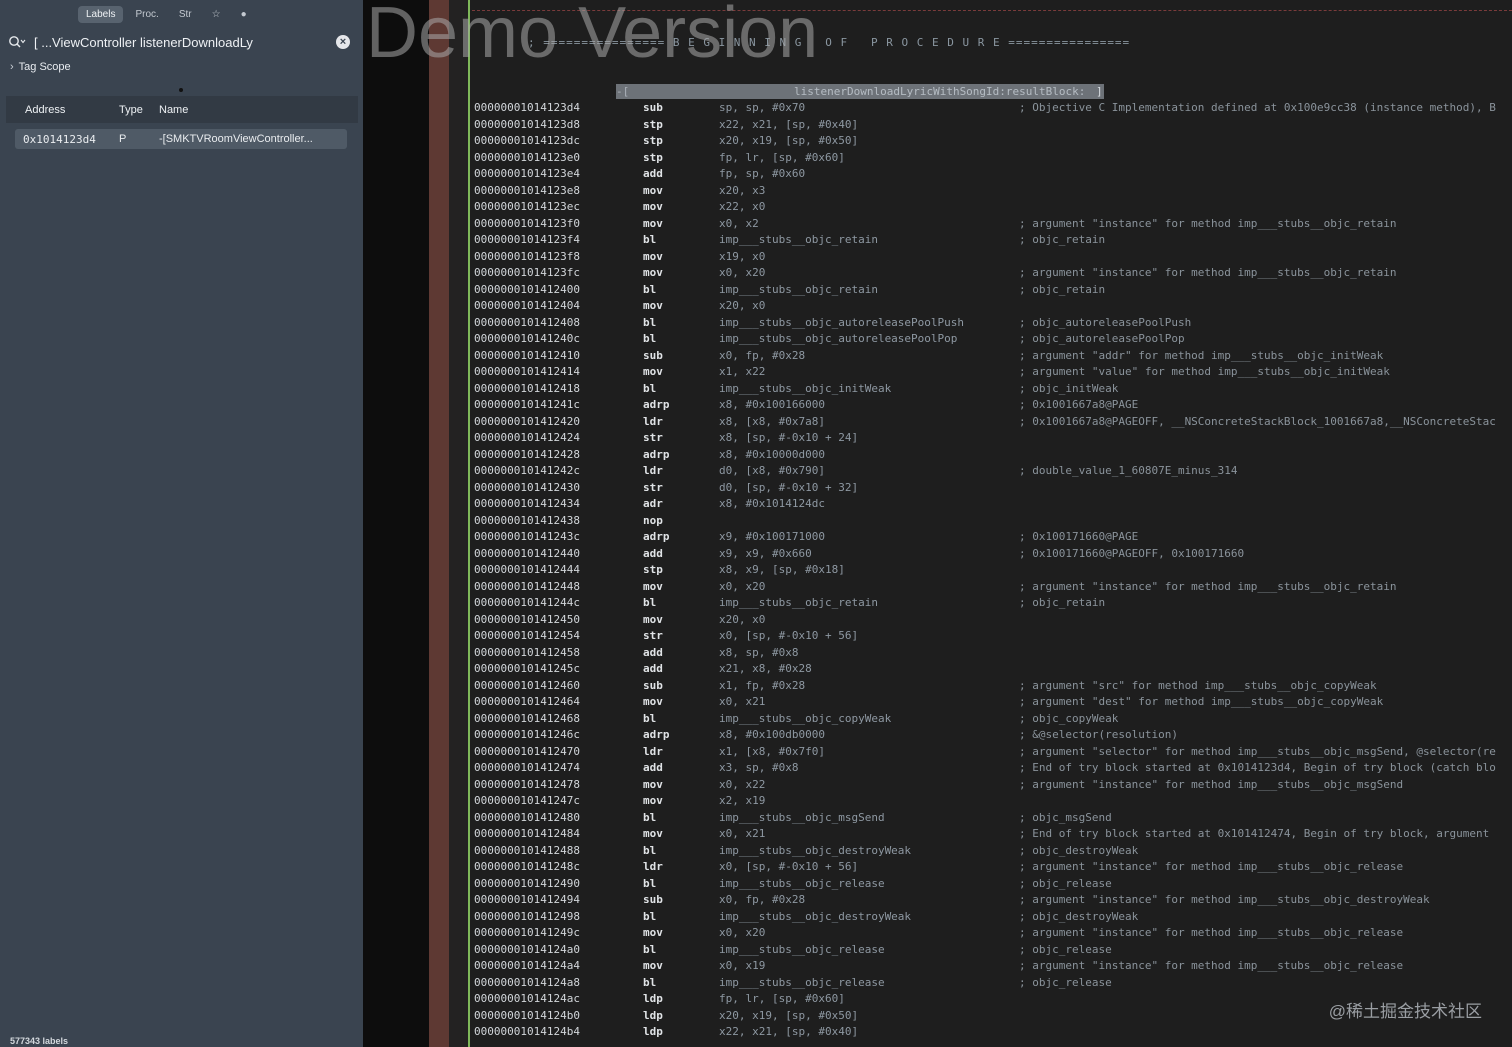  What do you see at coordinates (742, 206) in the screenshot?
I see `asm-operands: x22, x0` at bounding box center [742, 206].